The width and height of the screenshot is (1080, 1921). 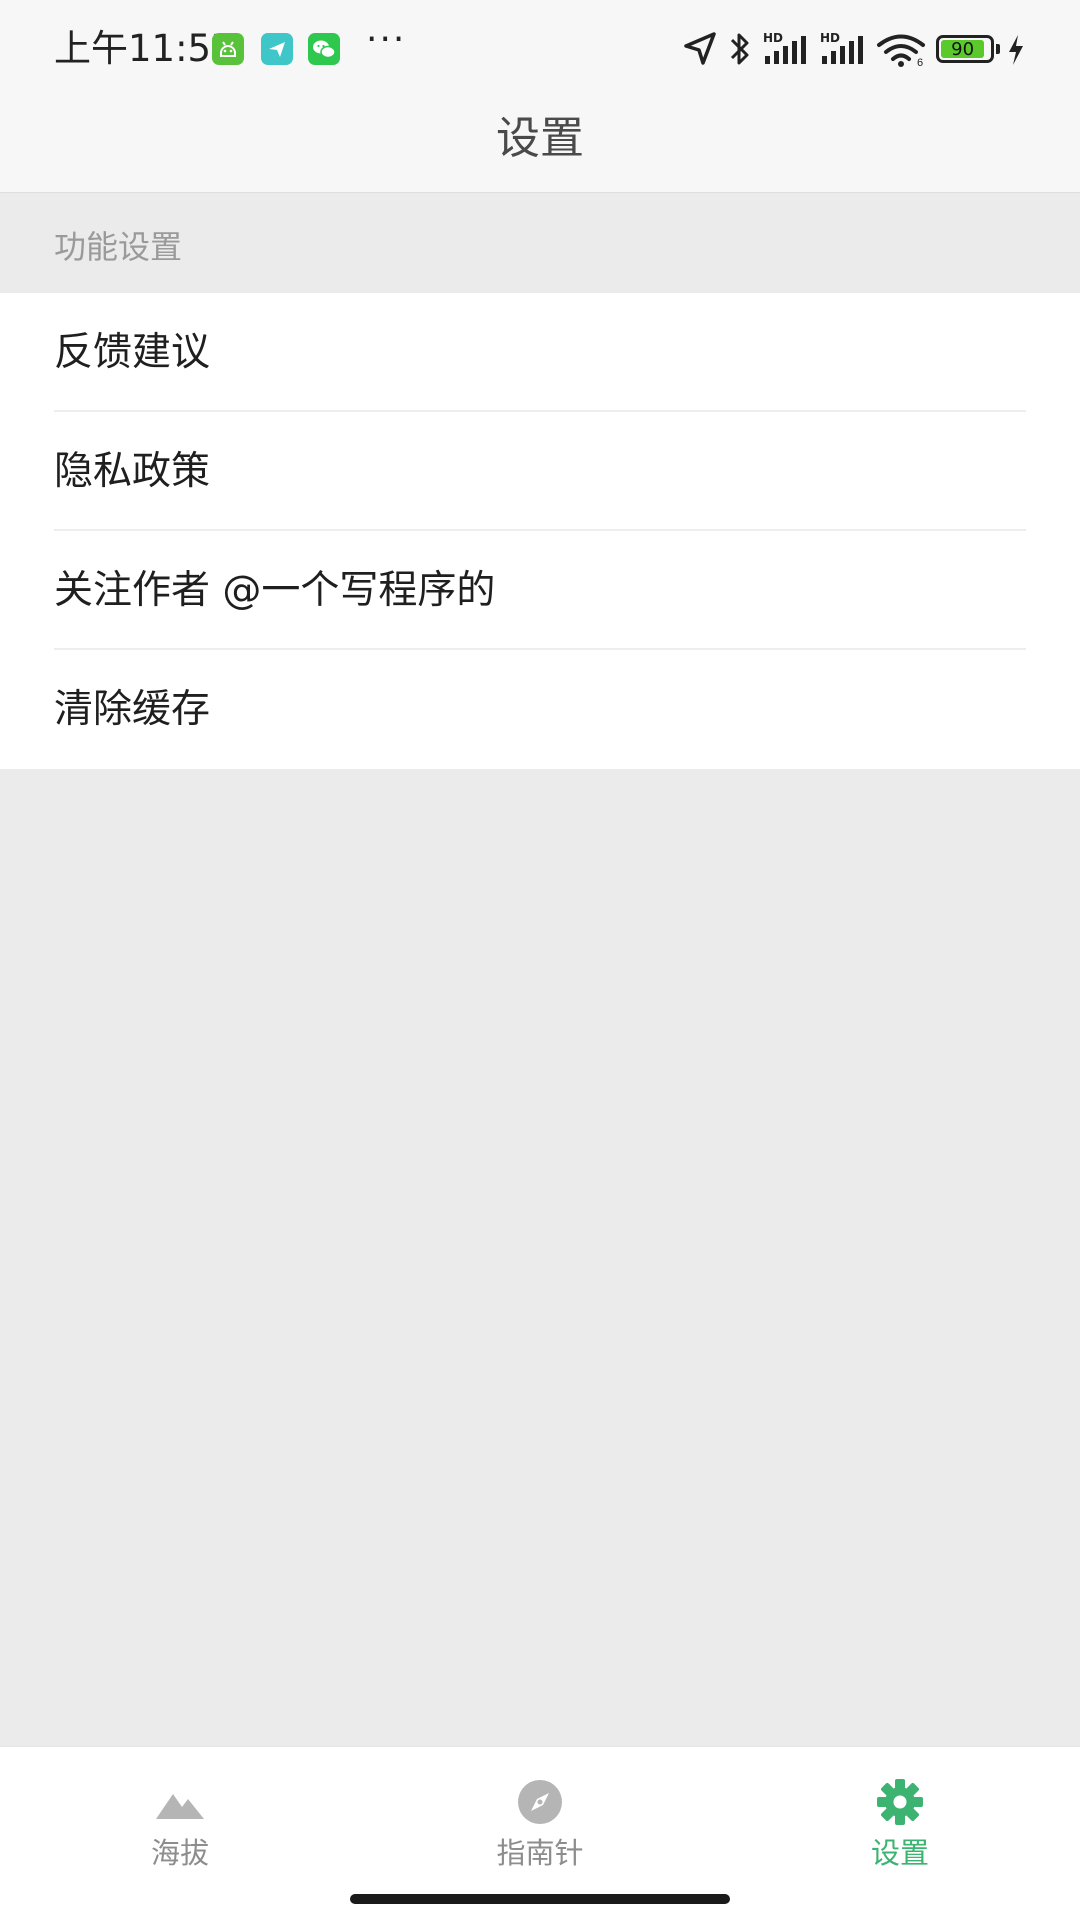 I want to click on settings-item-follow-author: 关注作者 @一个写程序的, so click(x=540, y=590).